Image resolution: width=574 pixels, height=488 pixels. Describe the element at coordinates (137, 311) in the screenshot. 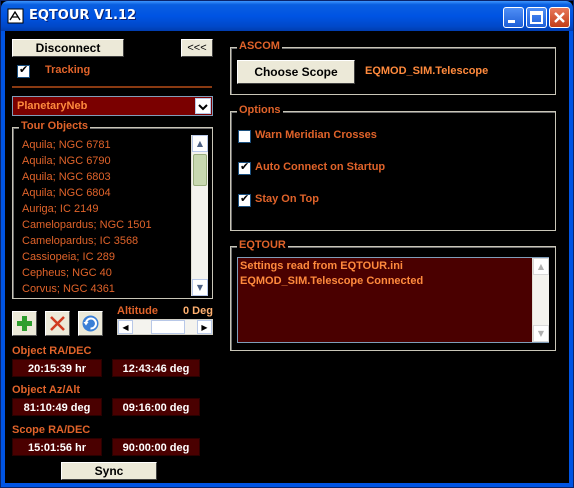

I see `altitude-label: Altitude` at that location.